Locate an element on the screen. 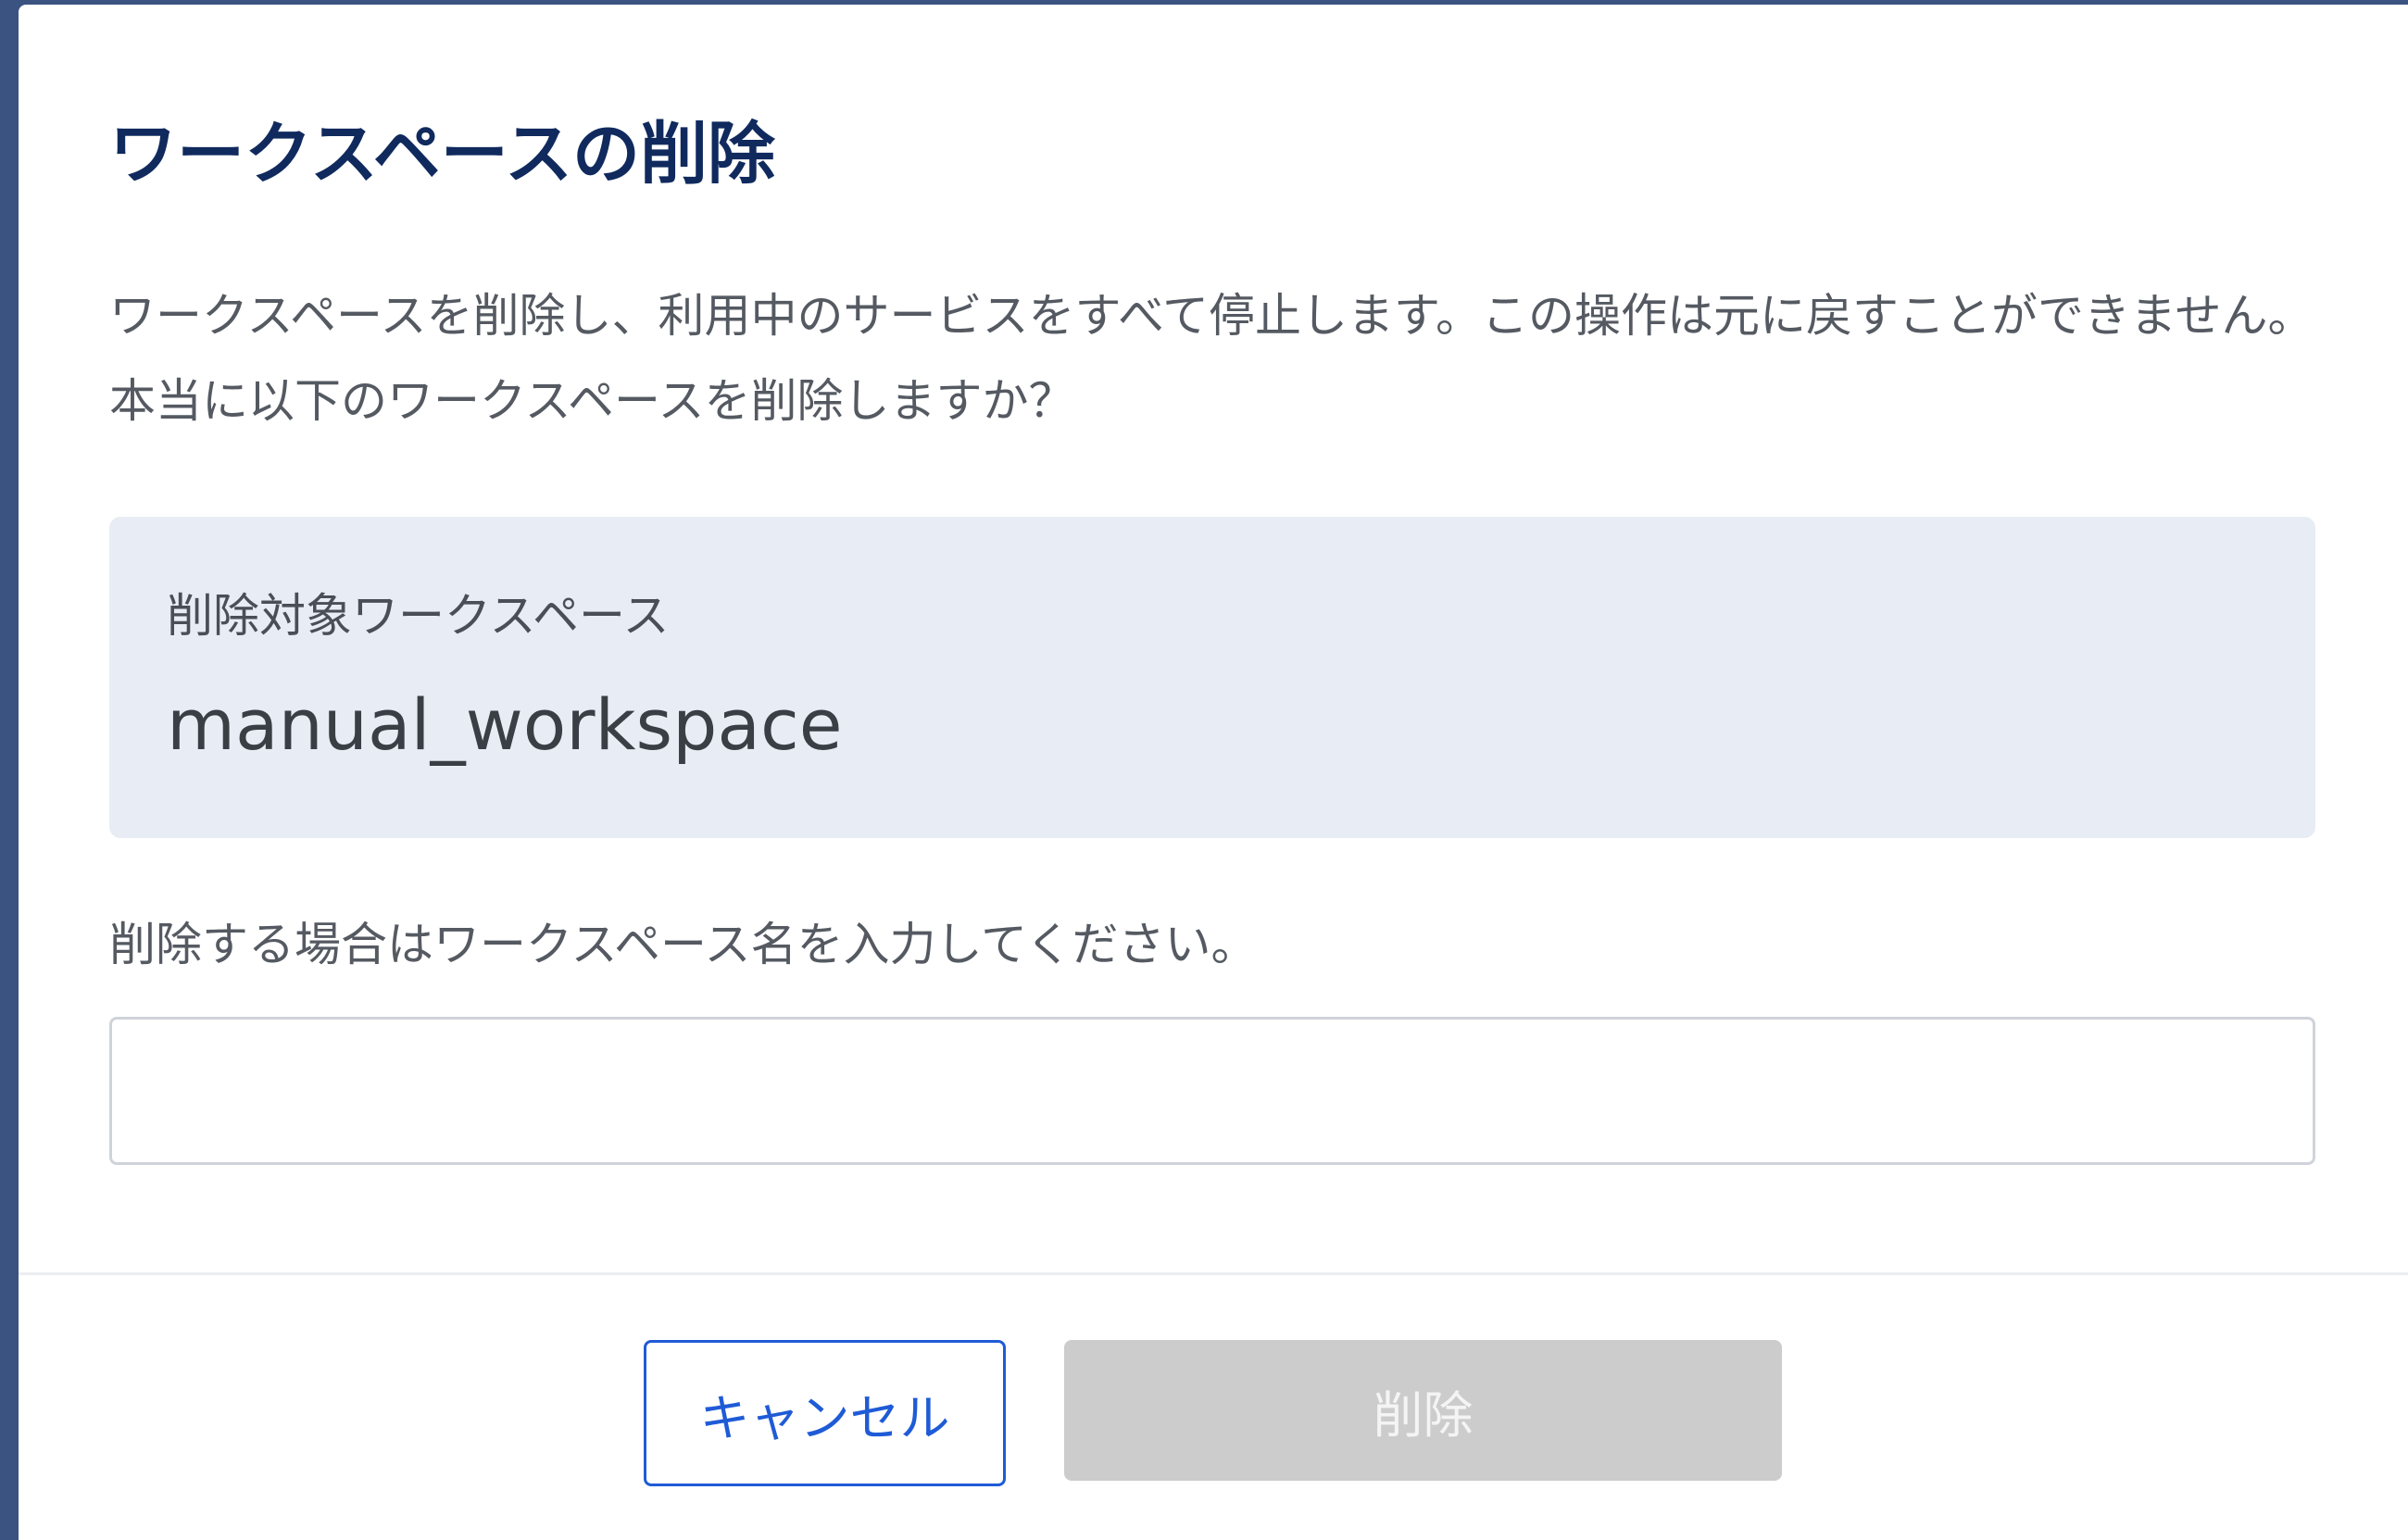 Image resolution: width=2408 pixels, height=1540 pixels. workspace-name-input is located at coordinates (1212, 1091).